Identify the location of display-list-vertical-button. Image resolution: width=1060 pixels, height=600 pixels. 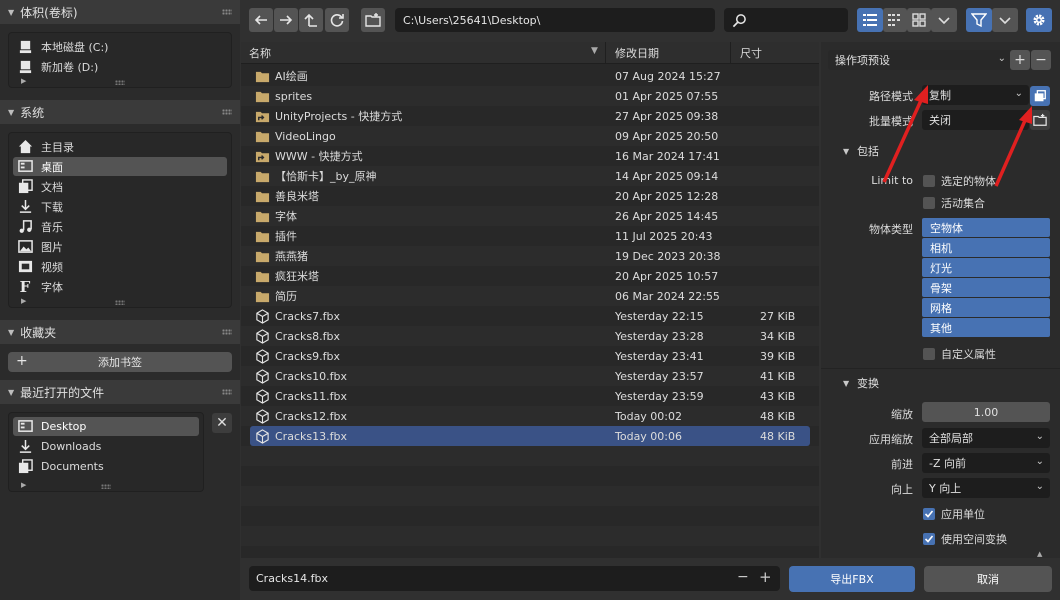
(870, 20).